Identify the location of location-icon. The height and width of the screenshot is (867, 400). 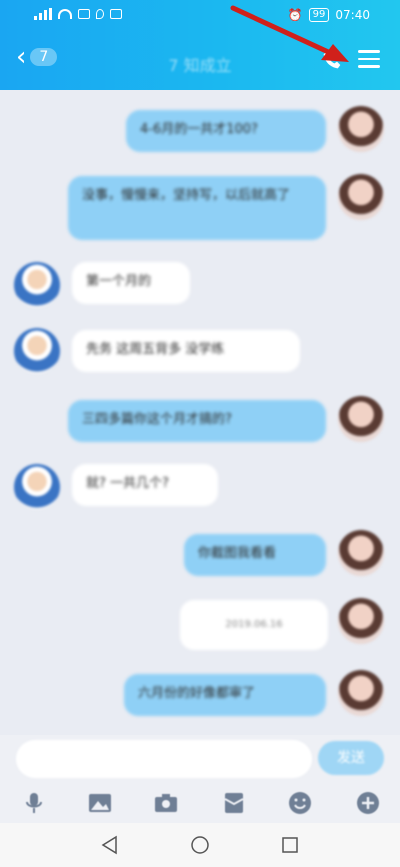
(100, 14).